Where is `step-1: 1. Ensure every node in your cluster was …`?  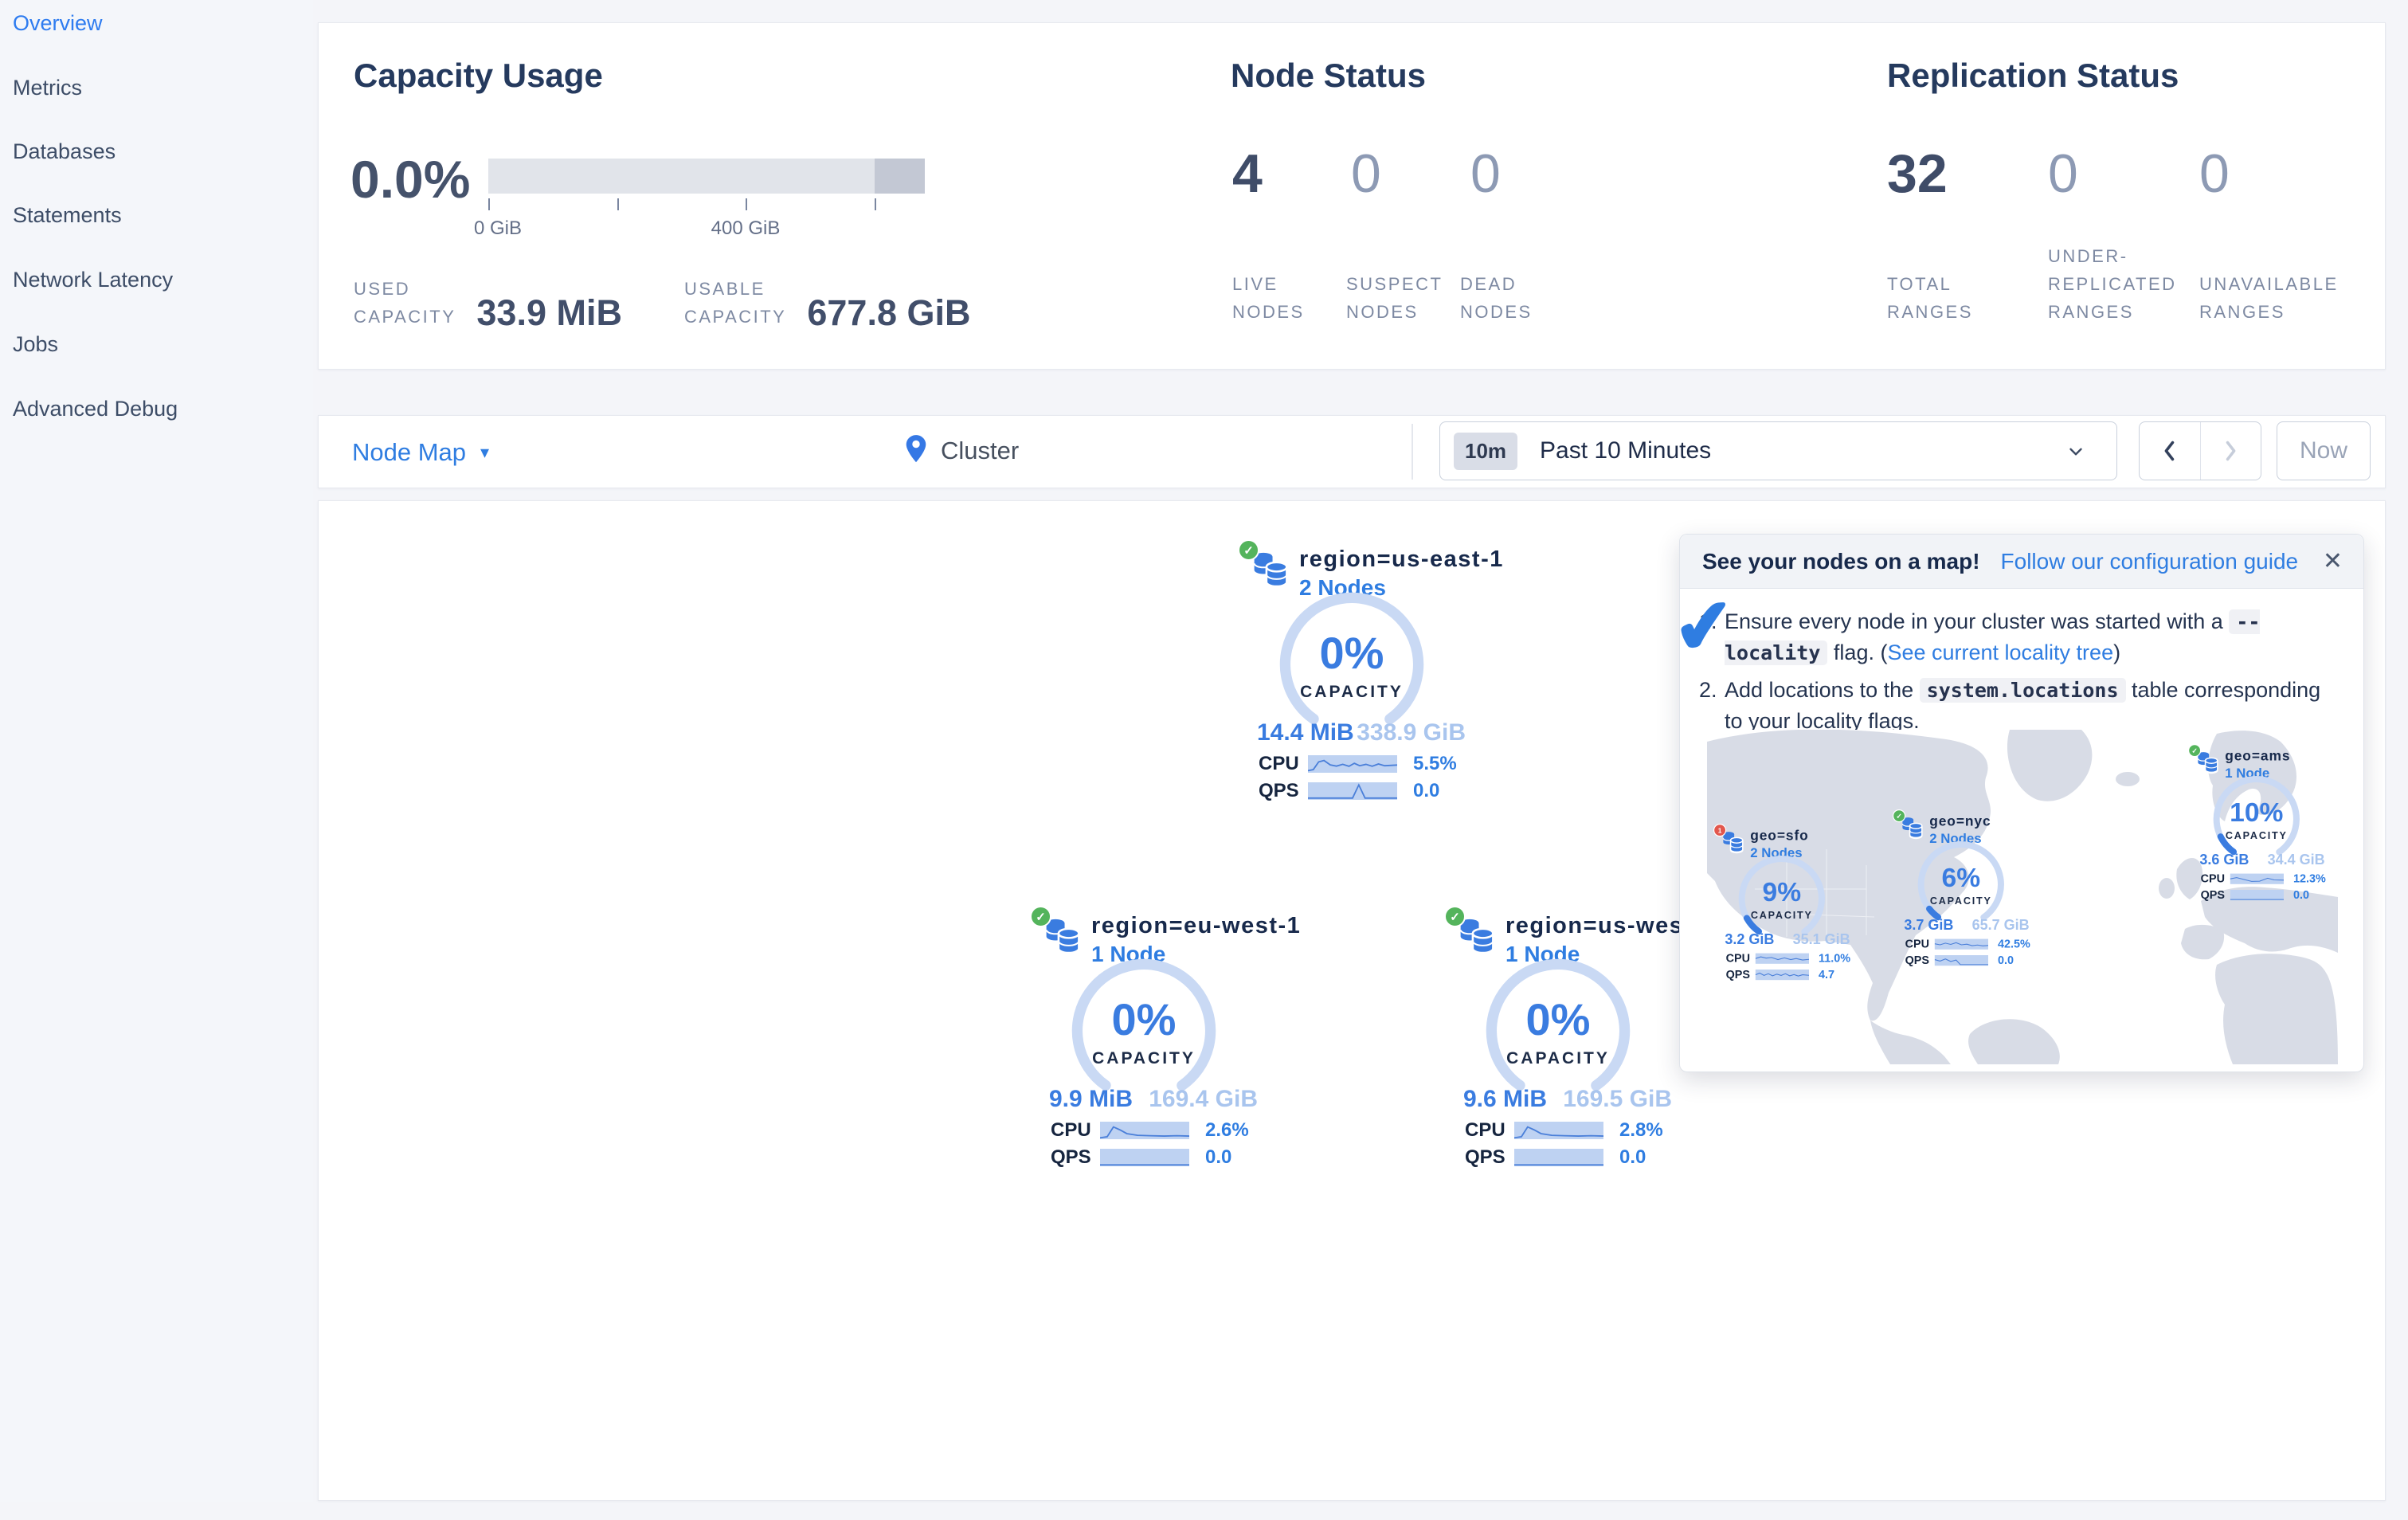 step-1: 1. Ensure every node in your cluster was … is located at coordinates (1980, 637).